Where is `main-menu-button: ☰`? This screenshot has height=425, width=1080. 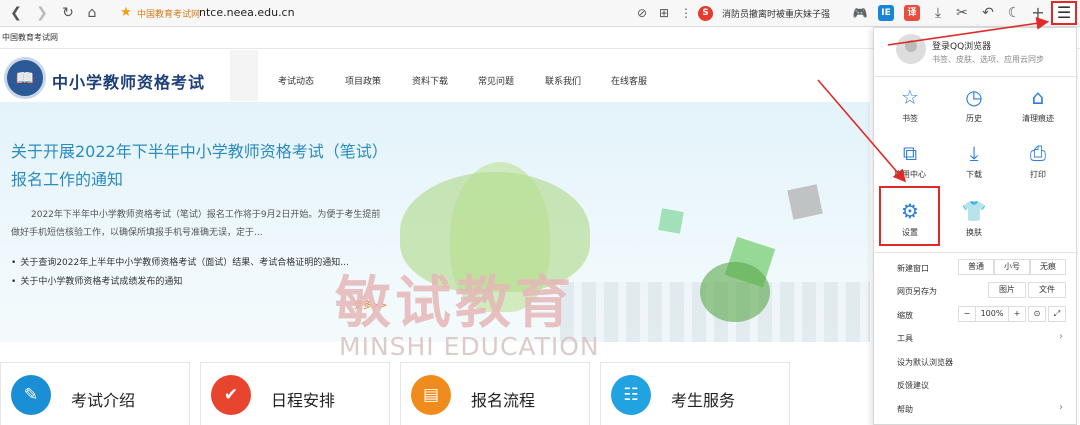
main-menu-button: ☰ is located at coordinates (1064, 13).